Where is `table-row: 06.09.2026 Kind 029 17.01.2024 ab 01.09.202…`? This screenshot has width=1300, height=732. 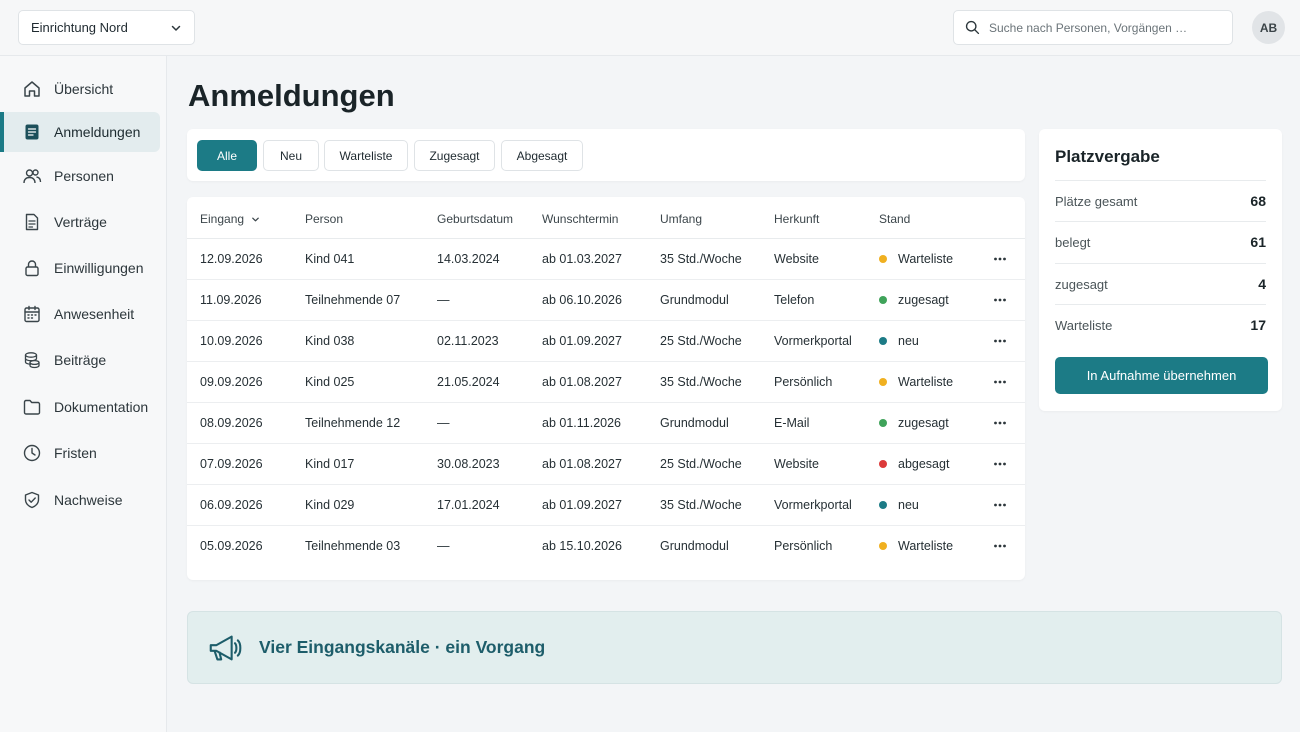
table-row: 06.09.2026 Kind 029 17.01.2024 ab 01.09.202… is located at coordinates (606, 505).